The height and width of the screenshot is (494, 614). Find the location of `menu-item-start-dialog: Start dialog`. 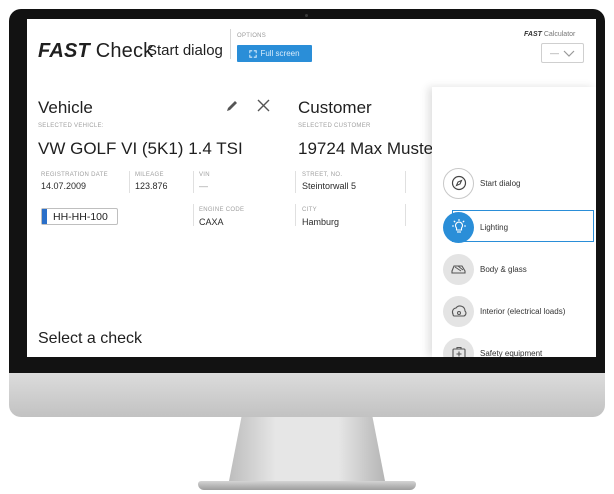

menu-item-start-dialog: Start dialog is located at coordinates (514, 183).